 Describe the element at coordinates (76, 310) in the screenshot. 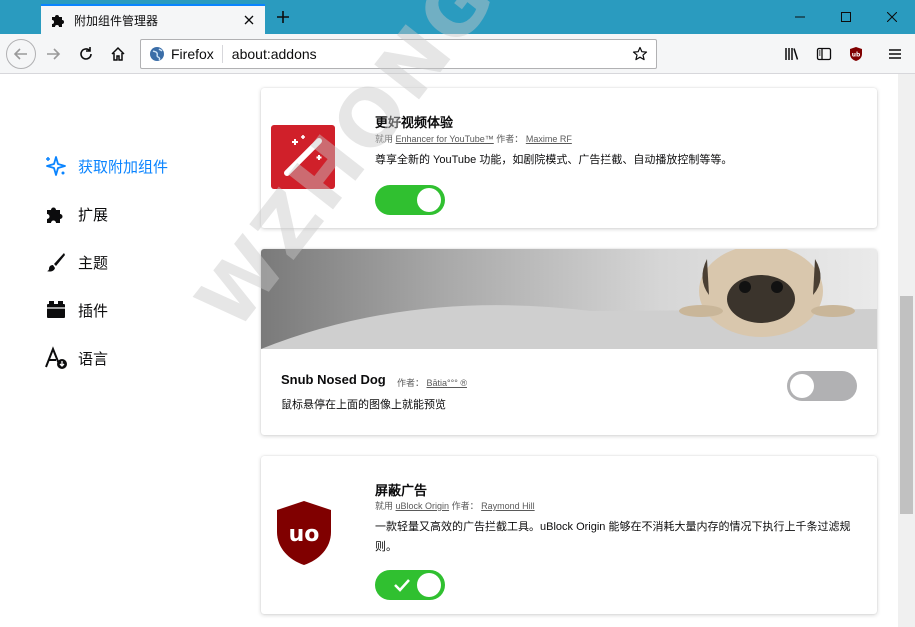

I see `sidebar-item-plugins: 插件` at that location.